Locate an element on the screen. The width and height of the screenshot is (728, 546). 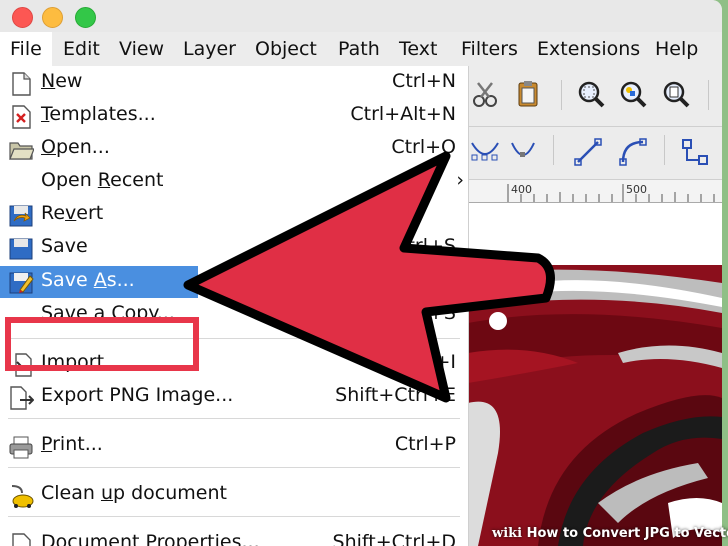
menu-item-label: Open Recent is located at coordinates (102, 180).